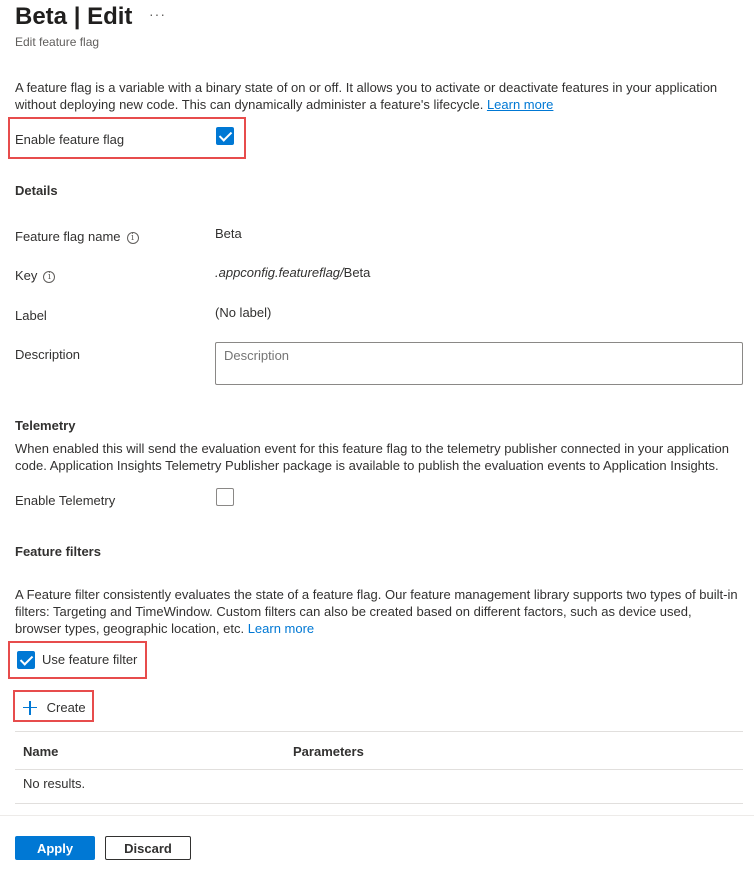 This screenshot has width=754, height=870. I want to click on apply-button: Apply, so click(55, 848).